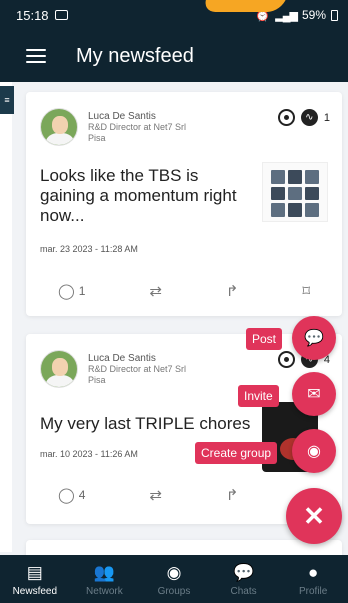 This screenshot has width=348, height=603. I want to click on nav-newsfeed: ▤ Newsfeed, so click(35, 579).